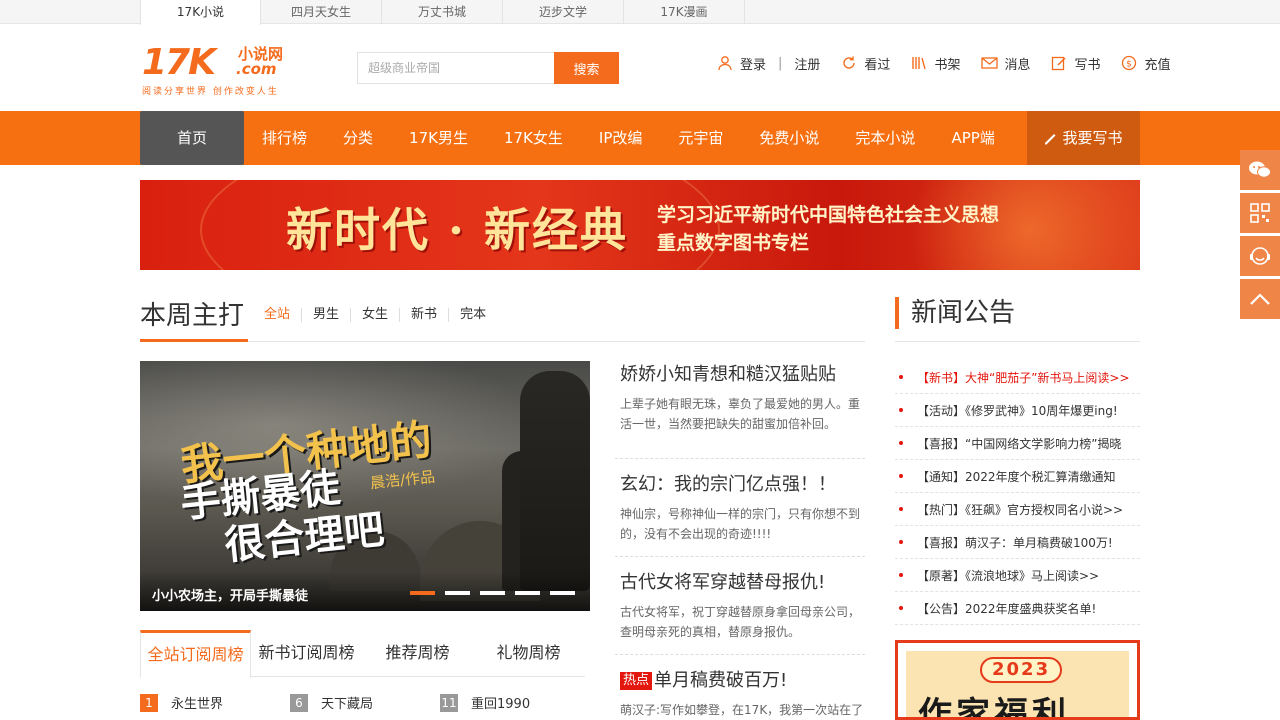 Image resolution: width=1280 pixels, height=720 pixels. What do you see at coordinates (1157, 63) in the screenshot?
I see `recharge-link: 充值` at bounding box center [1157, 63].